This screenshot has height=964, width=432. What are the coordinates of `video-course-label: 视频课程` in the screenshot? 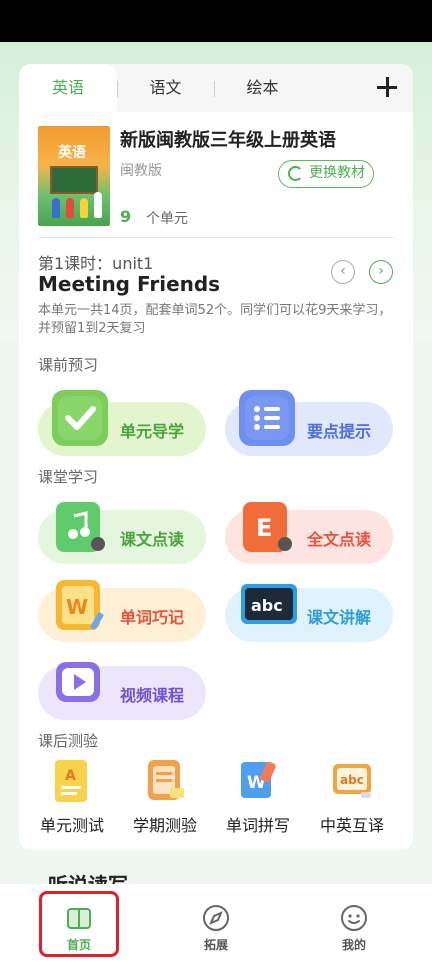 It's located at (152, 695).